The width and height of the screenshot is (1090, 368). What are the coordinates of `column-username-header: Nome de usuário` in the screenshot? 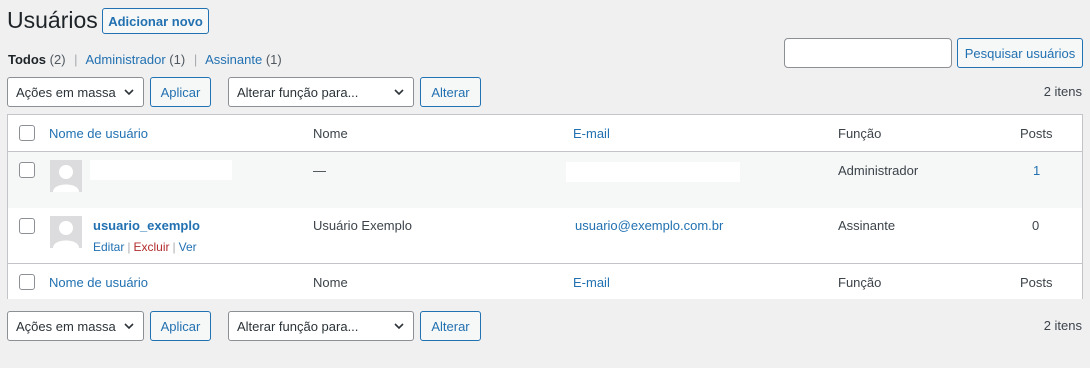 It's located at (98, 134).